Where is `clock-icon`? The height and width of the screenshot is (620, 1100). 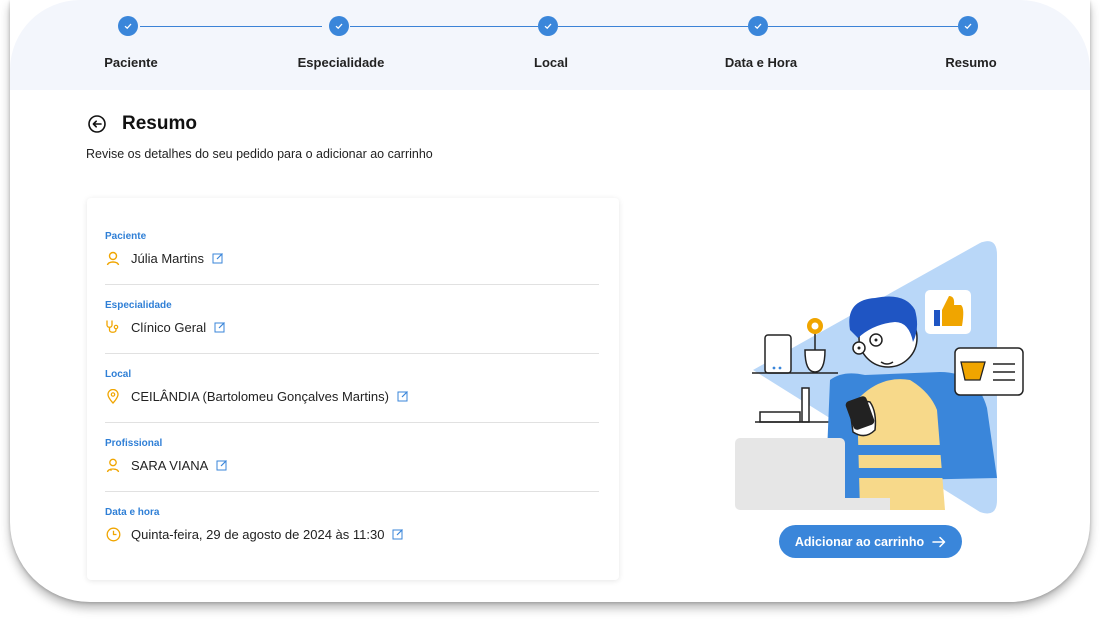
clock-icon is located at coordinates (113, 534).